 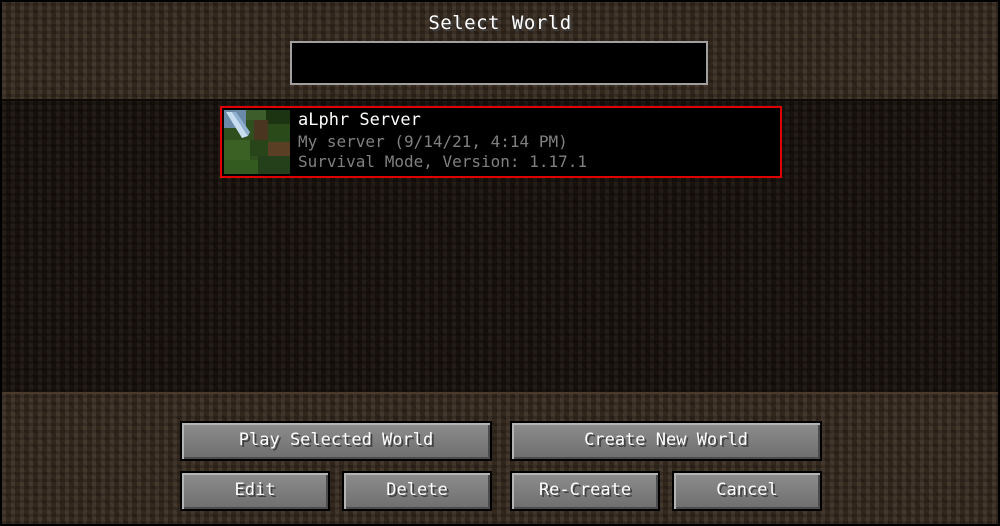 What do you see at coordinates (585, 491) in the screenshot?
I see `recreate-button: Re-Create` at bounding box center [585, 491].